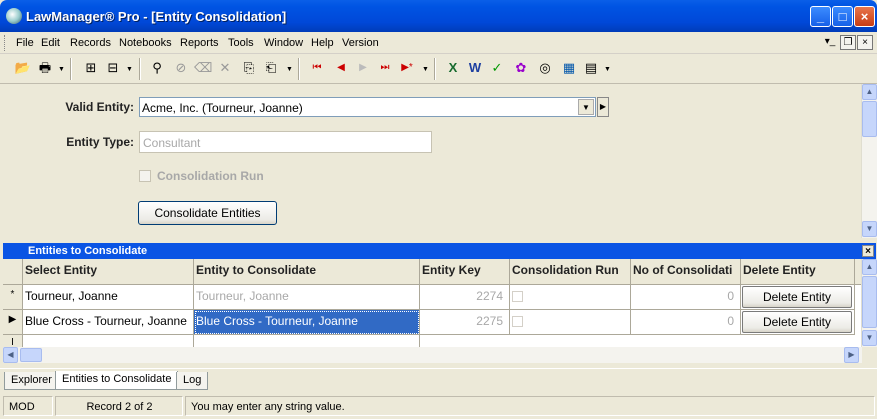 This screenshot has height=419, width=877. What do you see at coordinates (322, 43) in the screenshot?
I see `menu-help: Help` at bounding box center [322, 43].